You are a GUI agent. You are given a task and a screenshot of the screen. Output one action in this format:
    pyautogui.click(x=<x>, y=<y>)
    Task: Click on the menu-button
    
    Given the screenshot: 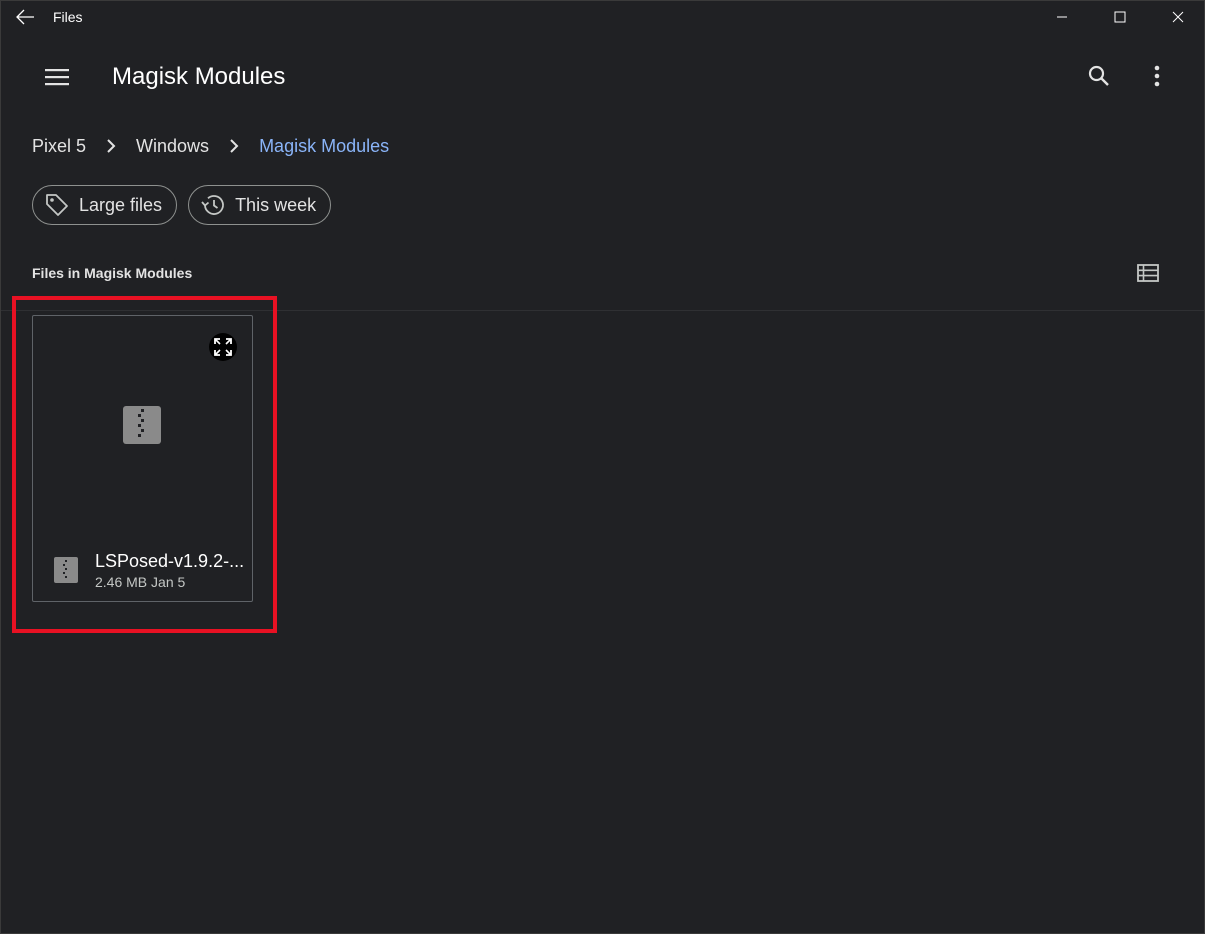 What is the action you would take?
    pyautogui.click(x=57, y=77)
    